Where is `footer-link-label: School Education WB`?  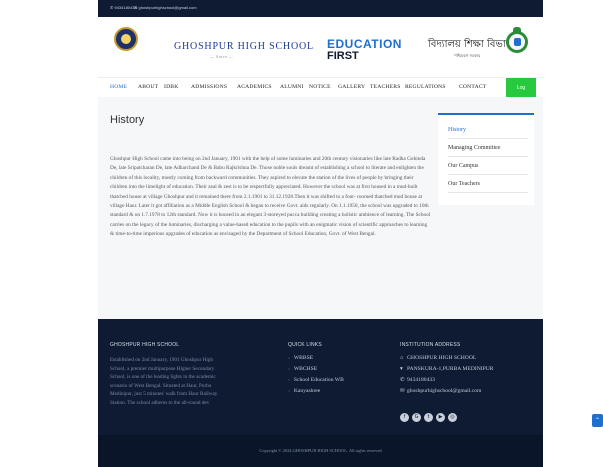 footer-link-label: School Education WB is located at coordinates (318, 380).